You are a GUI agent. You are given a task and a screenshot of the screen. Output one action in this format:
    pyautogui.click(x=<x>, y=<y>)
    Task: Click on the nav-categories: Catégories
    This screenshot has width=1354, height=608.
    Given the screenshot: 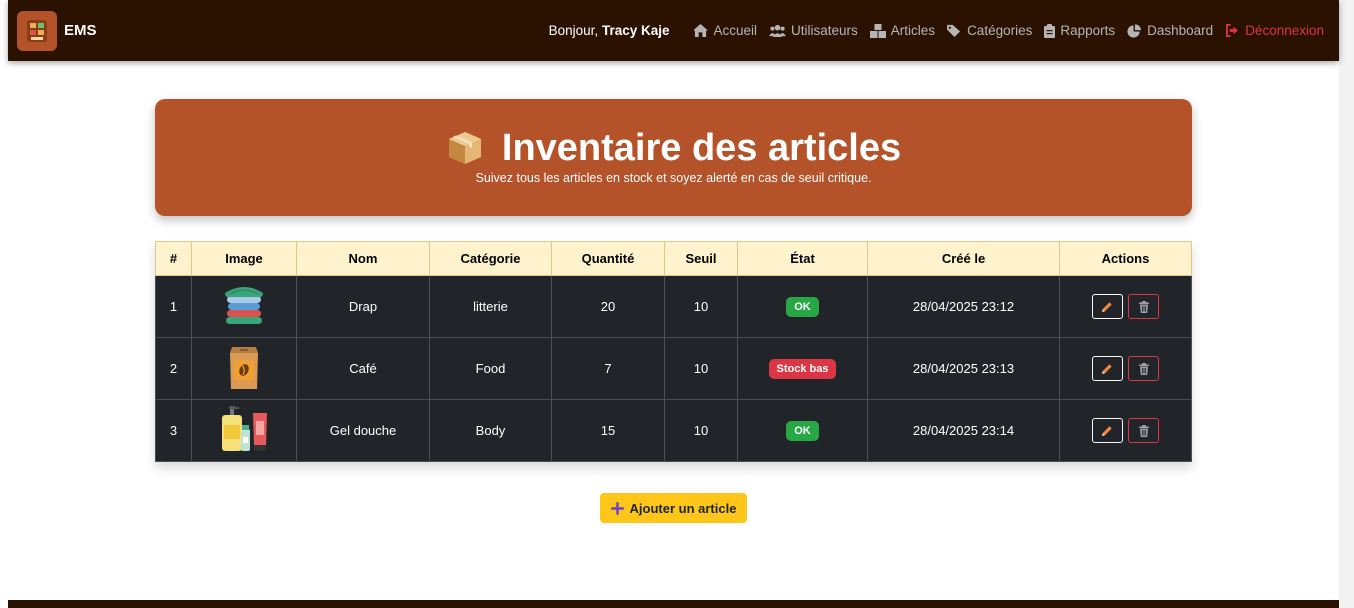 What is the action you would take?
    pyautogui.click(x=989, y=30)
    